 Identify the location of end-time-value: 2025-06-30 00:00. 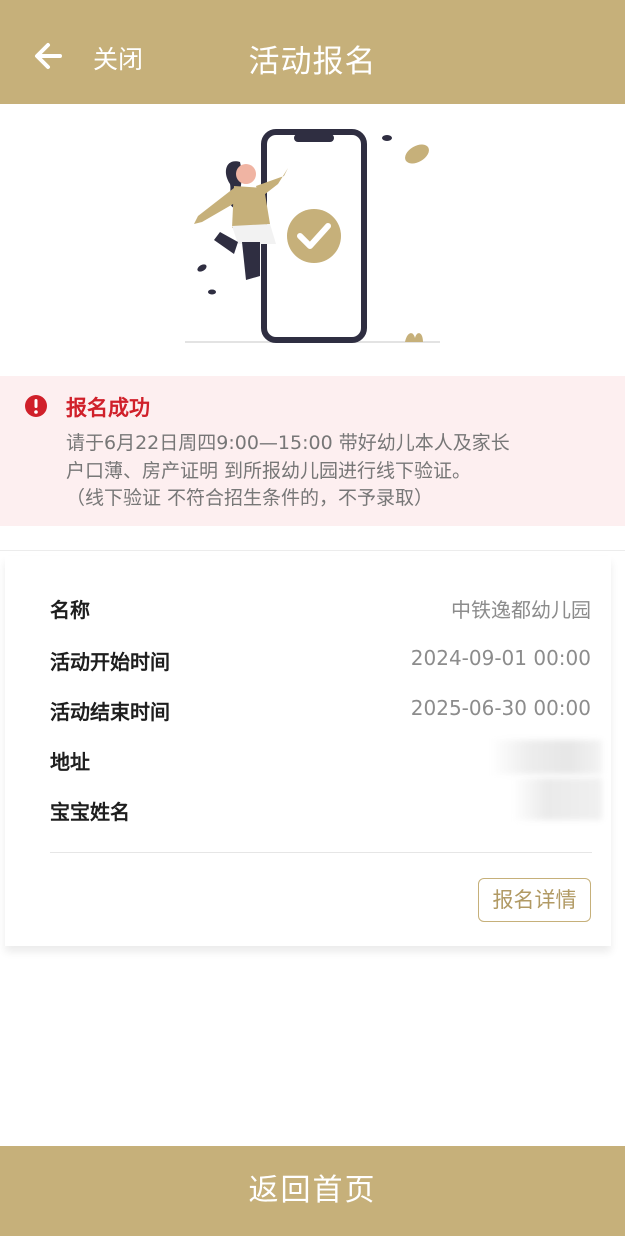
(500, 708).